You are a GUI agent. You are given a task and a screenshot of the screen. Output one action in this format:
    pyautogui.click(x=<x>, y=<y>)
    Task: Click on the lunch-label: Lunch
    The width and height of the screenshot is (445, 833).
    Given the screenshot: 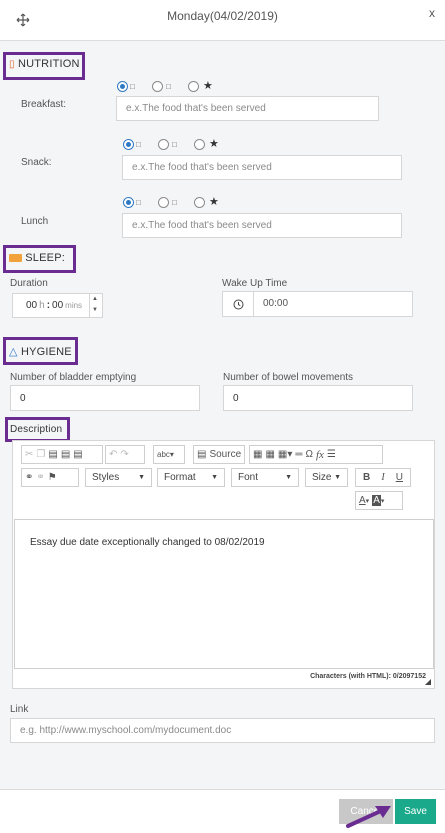 What is the action you would take?
    pyautogui.click(x=35, y=221)
    